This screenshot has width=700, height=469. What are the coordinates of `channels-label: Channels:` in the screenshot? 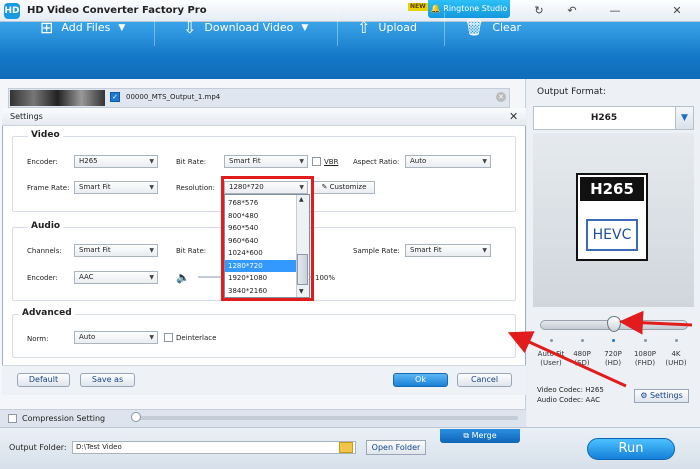 It's located at (44, 251).